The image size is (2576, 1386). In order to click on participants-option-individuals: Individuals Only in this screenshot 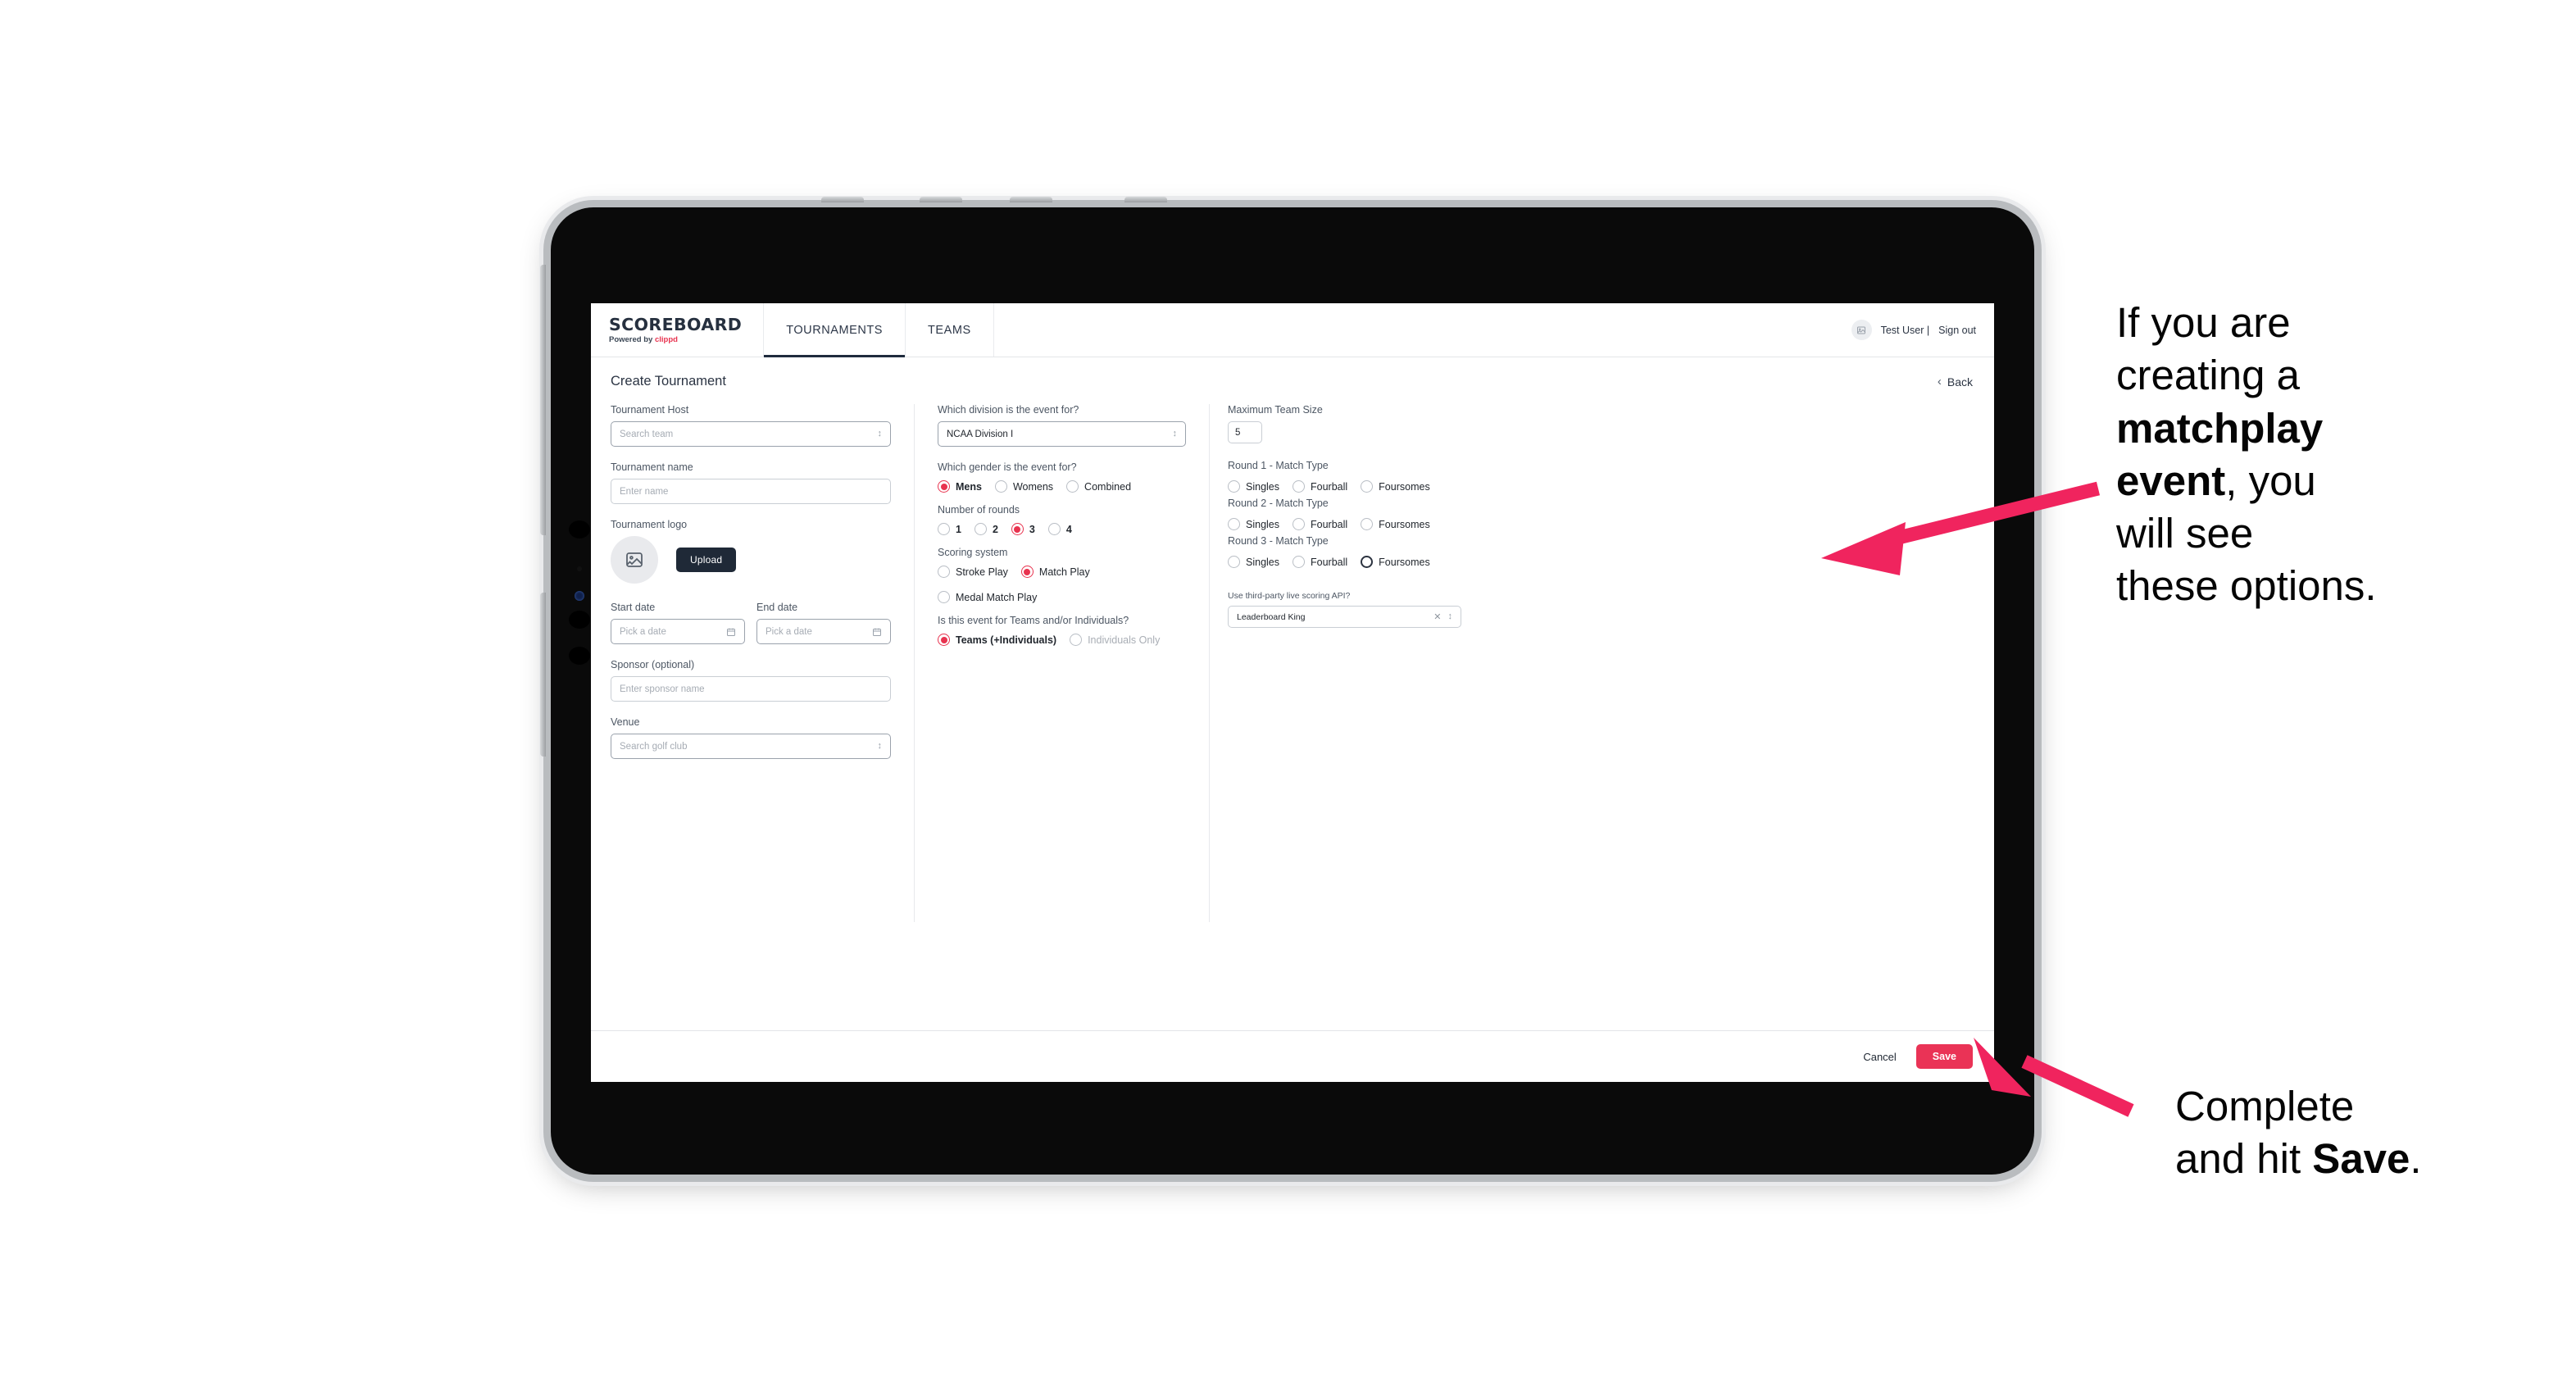, I will do `click(1115, 640)`.